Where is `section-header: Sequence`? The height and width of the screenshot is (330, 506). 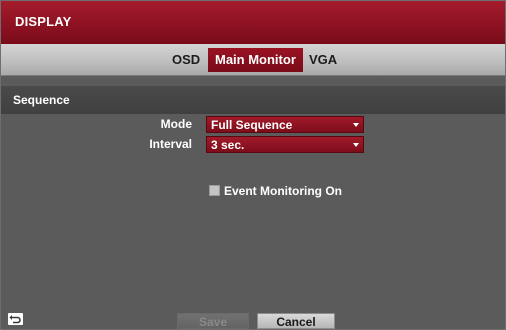
section-header: Sequence is located at coordinates (253, 100).